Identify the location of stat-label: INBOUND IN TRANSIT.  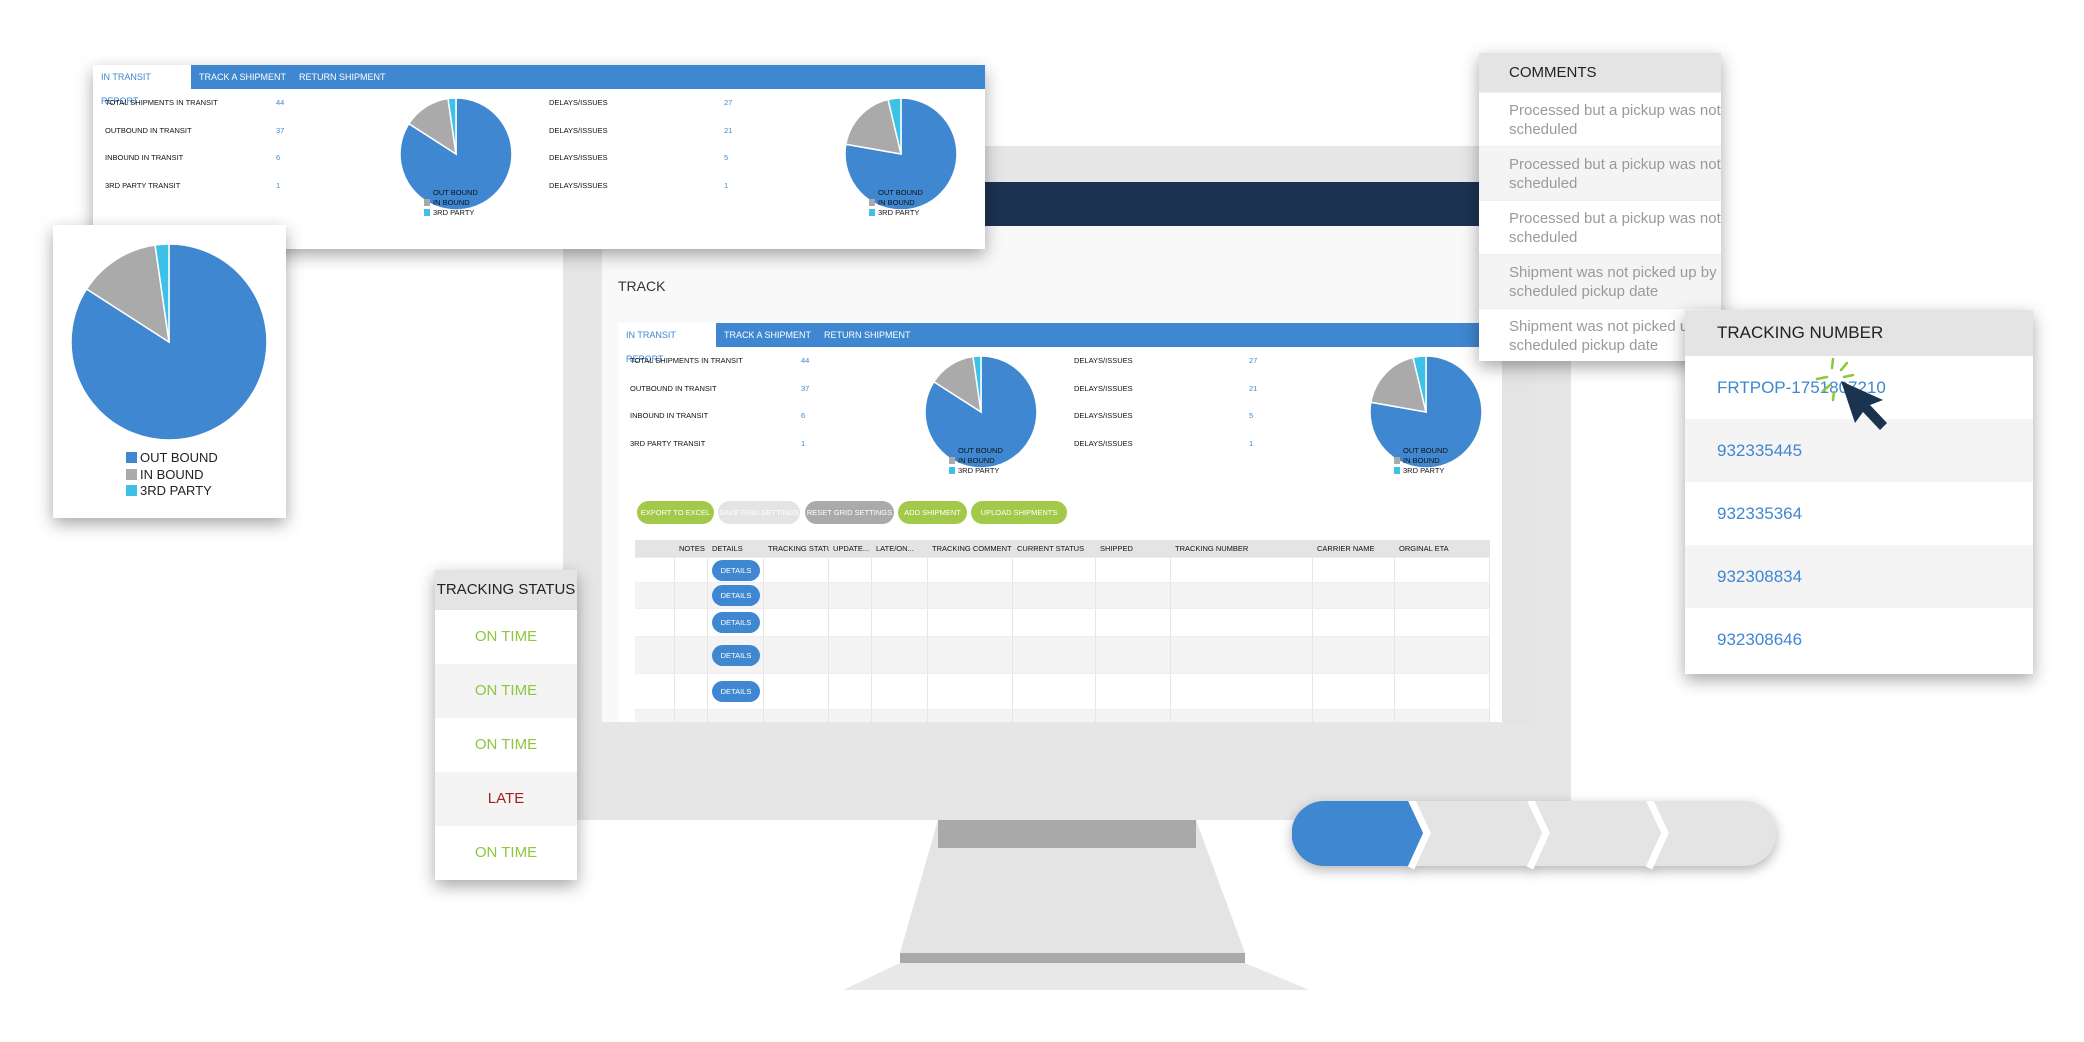
(669, 415).